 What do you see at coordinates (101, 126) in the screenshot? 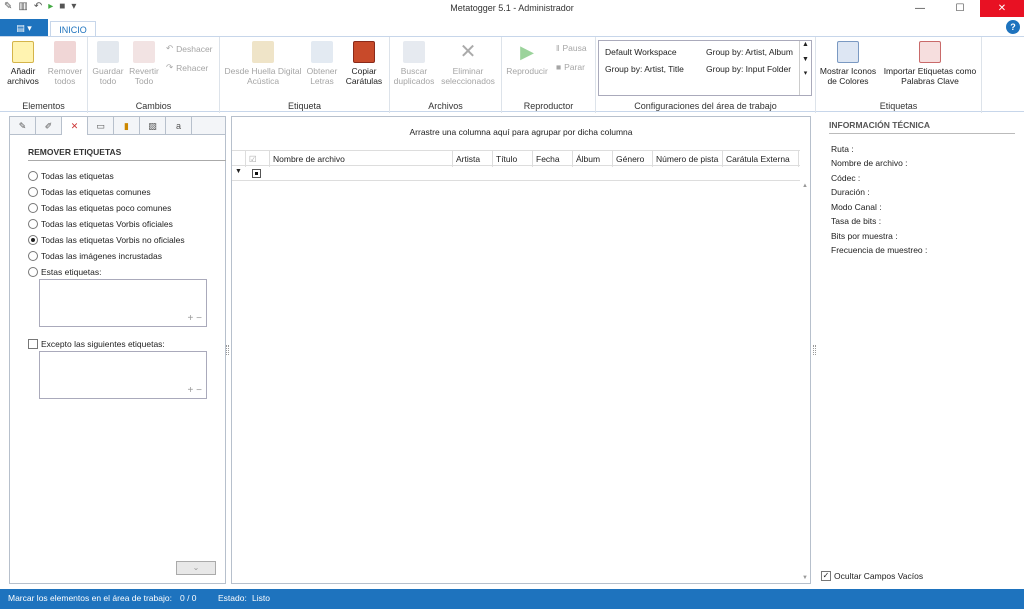
I see `tab-rename: ▭` at bounding box center [101, 126].